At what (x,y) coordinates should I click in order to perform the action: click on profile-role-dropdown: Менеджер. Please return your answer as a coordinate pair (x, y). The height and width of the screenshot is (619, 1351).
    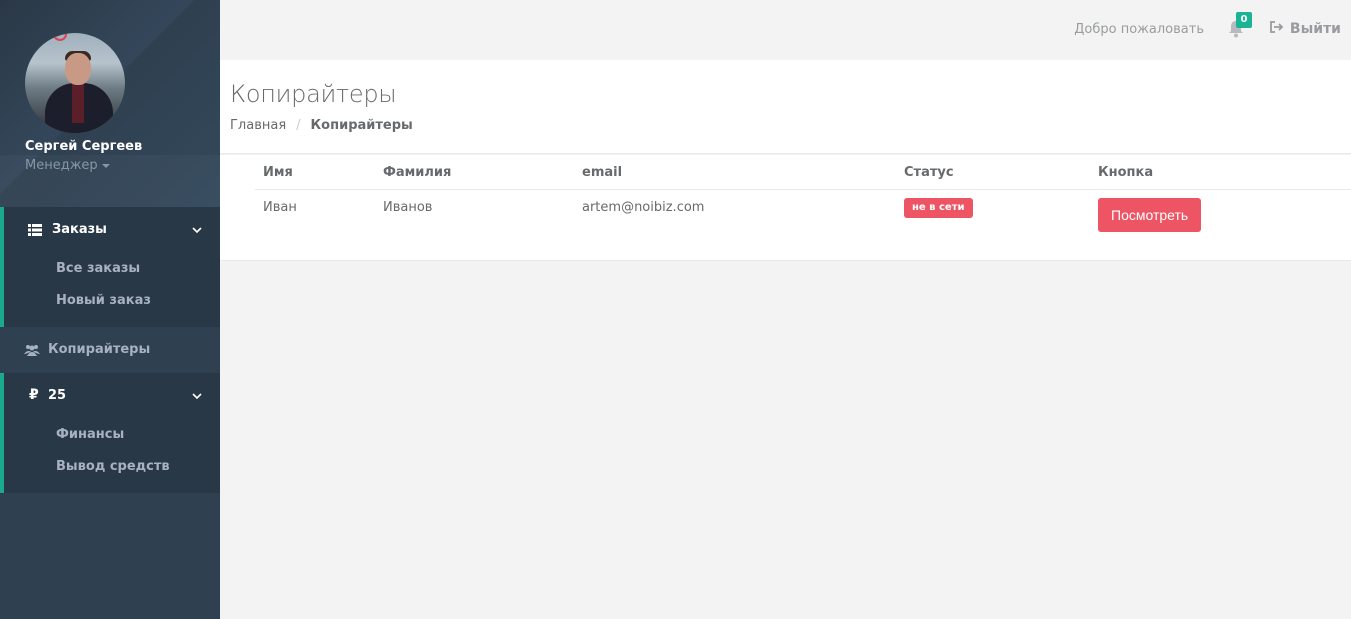
    Looking at the image, I should click on (67, 165).